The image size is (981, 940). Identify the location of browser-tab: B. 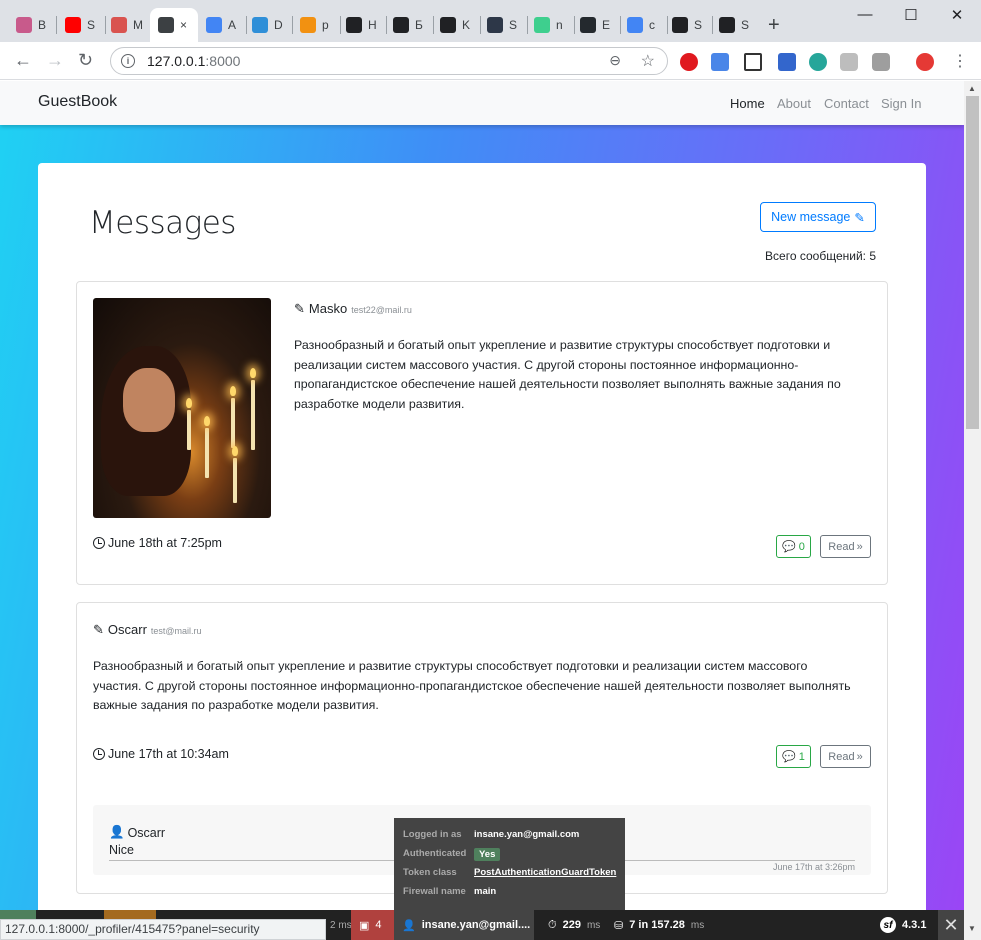
(31, 25).